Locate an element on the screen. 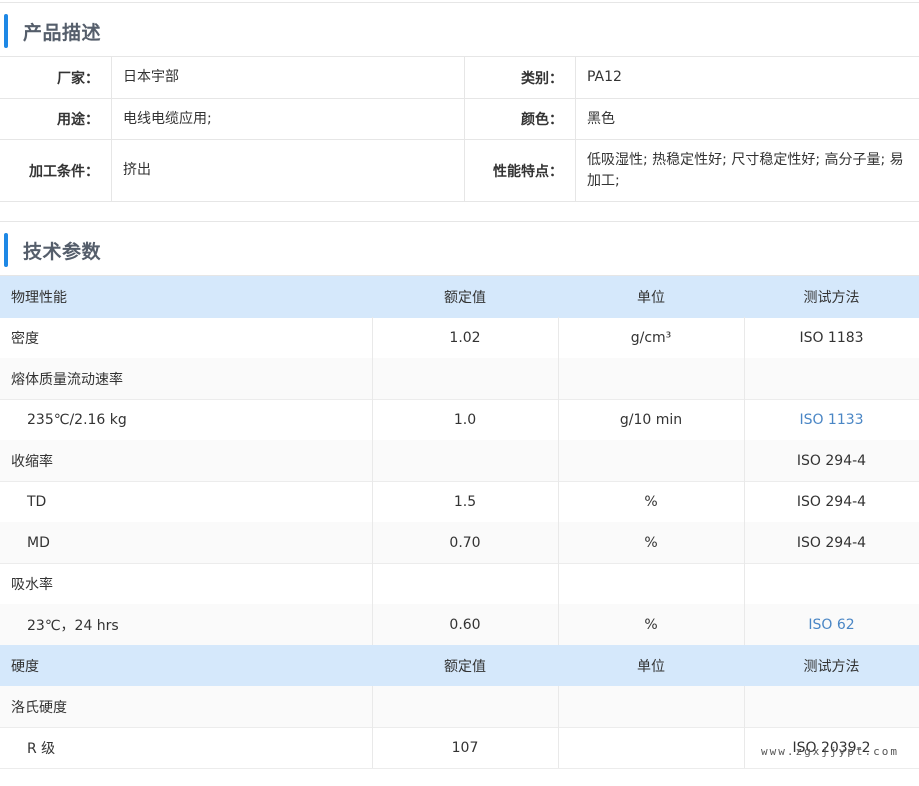 The height and width of the screenshot is (786, 919). table-cell: 洛氏硬度 is located at coordinates (39, 707).